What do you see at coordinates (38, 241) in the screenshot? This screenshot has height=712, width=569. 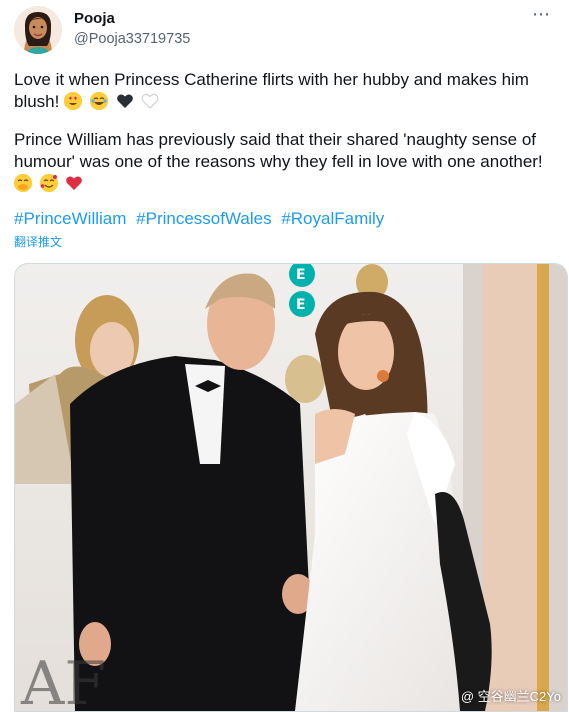 I see `translate-tweet-link: 翻译推文` at bounding box center [38, 241].